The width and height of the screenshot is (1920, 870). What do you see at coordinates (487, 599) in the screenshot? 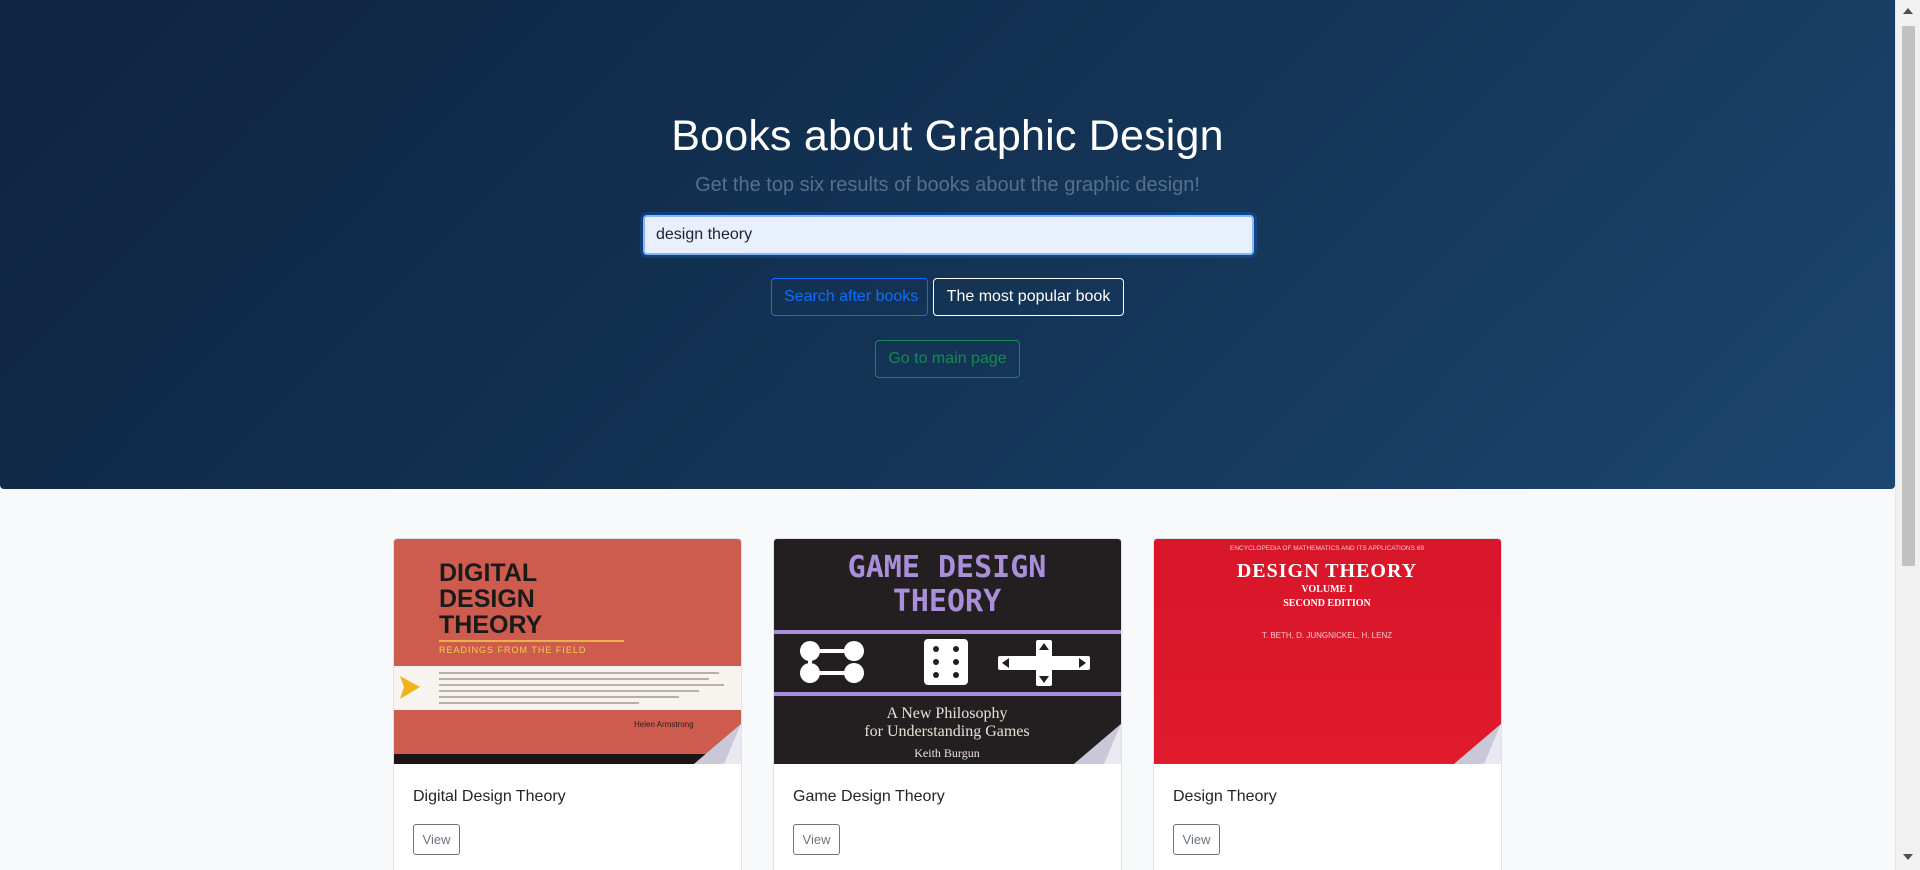
I see `cover-text: DESIGN` at bounding box center [487, 599].